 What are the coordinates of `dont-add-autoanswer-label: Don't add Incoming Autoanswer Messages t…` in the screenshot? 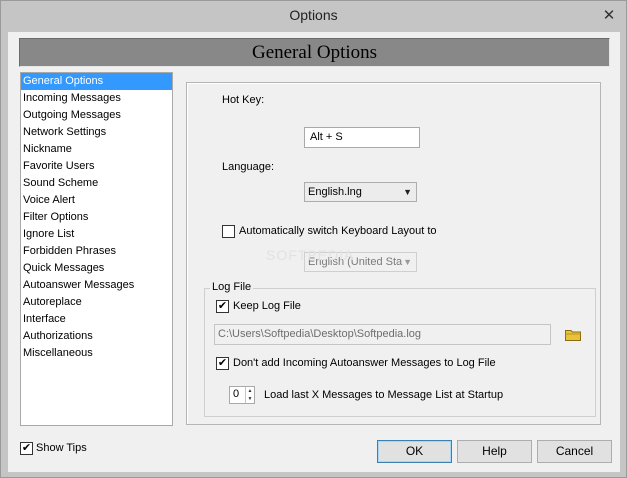 It's located at (364, 363).